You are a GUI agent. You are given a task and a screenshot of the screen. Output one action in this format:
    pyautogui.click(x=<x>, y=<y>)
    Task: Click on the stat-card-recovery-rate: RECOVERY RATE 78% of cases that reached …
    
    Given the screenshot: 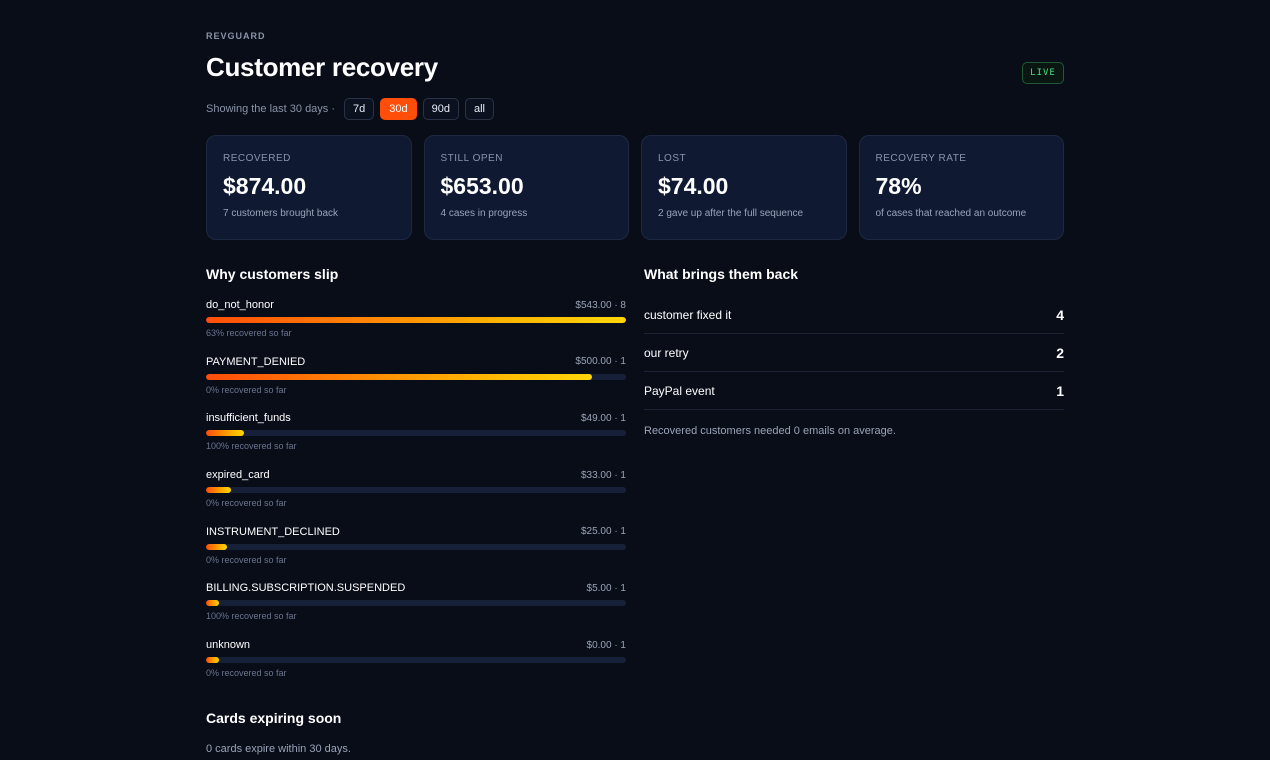 What is the action you would take?
    pyautogui.click(x=961, y=187)
    